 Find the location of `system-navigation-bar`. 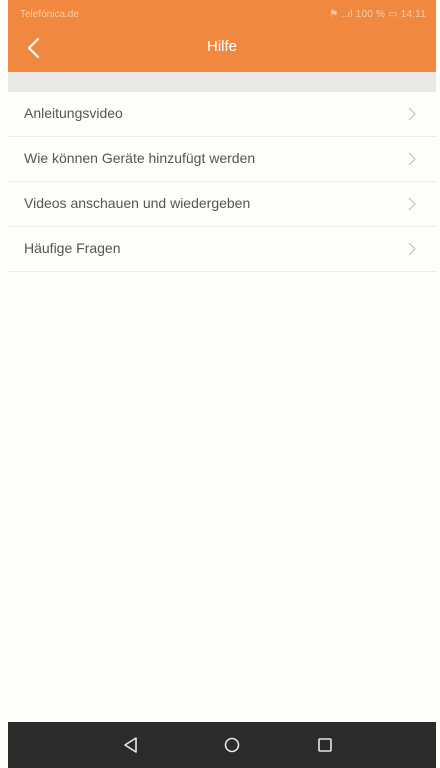

system-navigation-bar is located at coordinates (222, 745).